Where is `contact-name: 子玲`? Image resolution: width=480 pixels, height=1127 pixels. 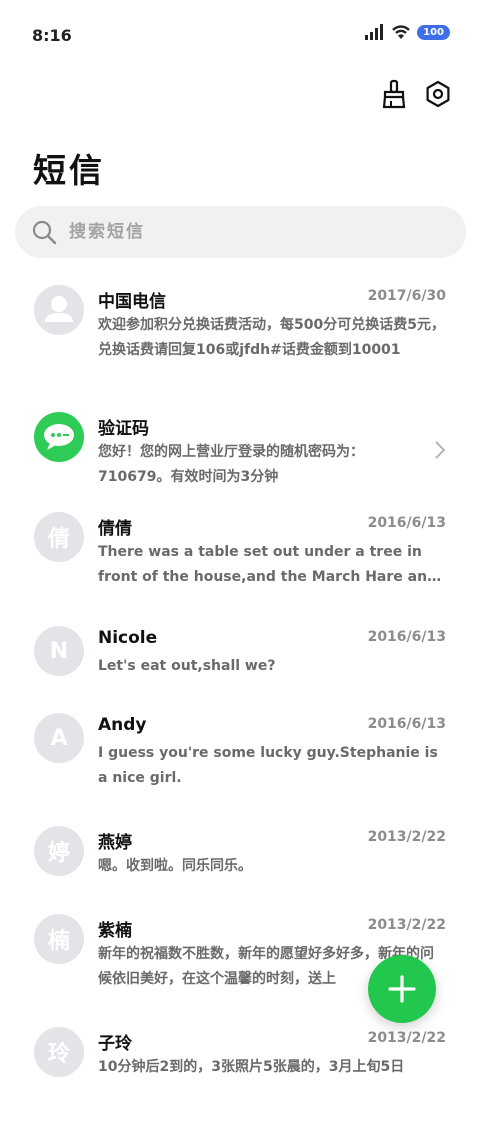
contact-name: 子玲 is located at coordinates (115, 1044).